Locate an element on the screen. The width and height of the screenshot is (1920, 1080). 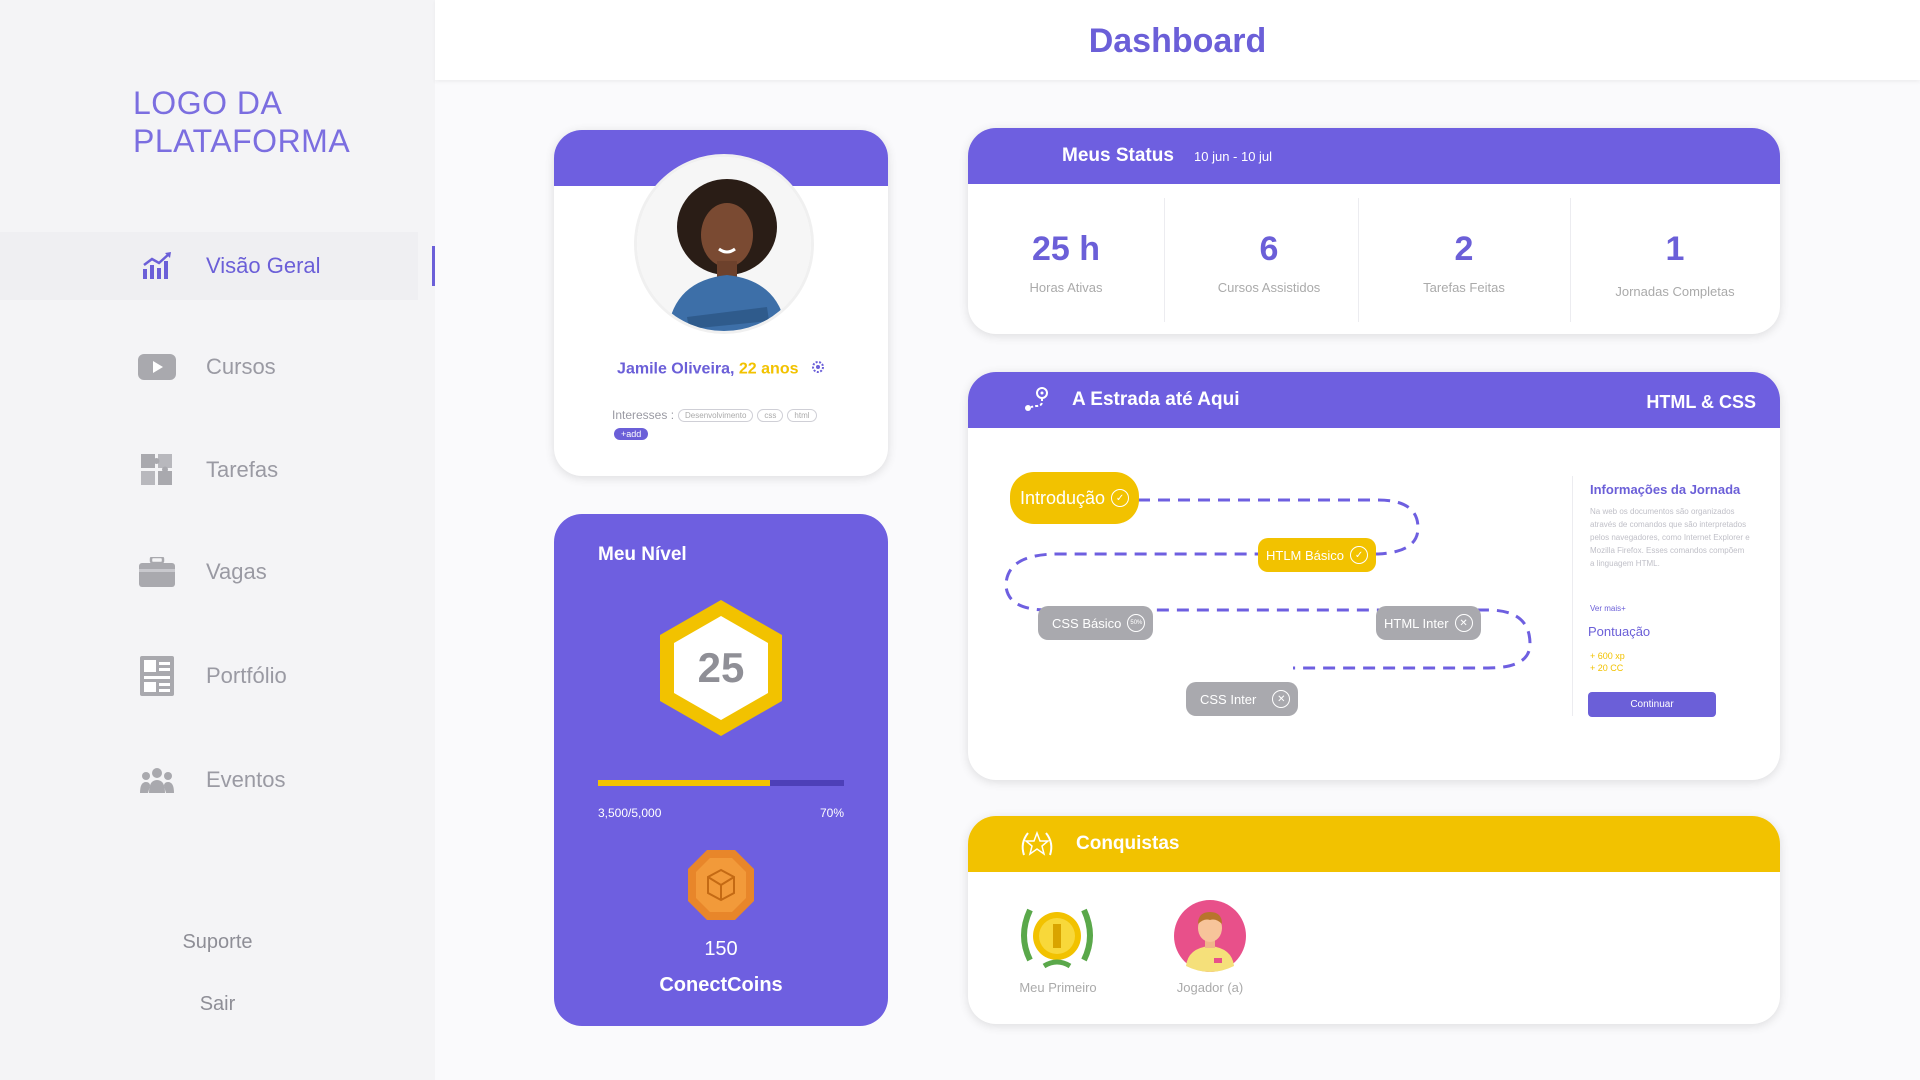
coins-value: 150 is located at coordinates (721, 949).